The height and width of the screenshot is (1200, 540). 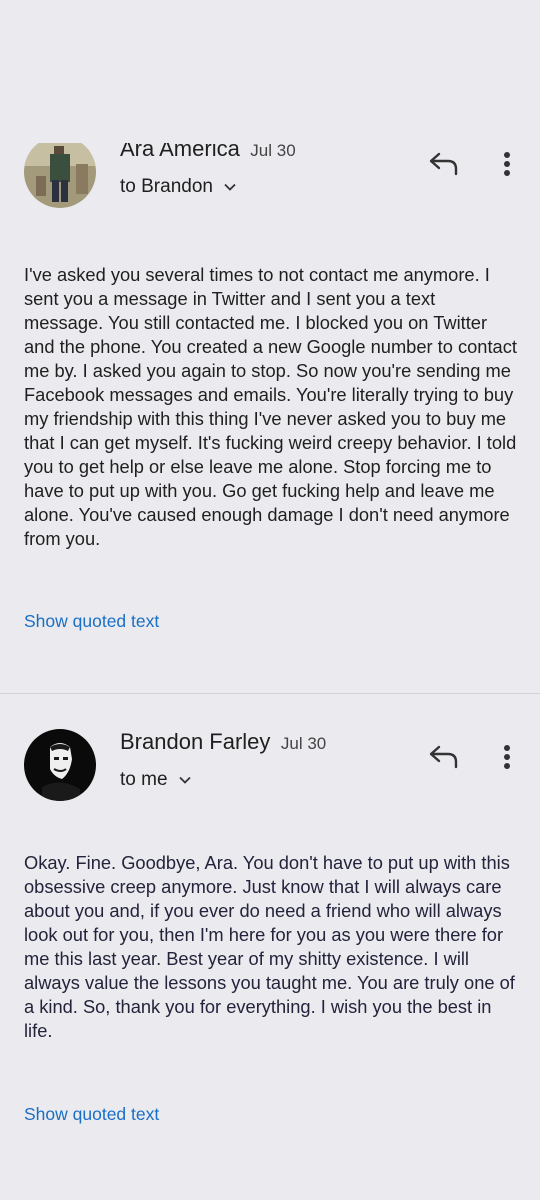 I want to click on recipient-label: to Brandon, so click(x=166, y=186).